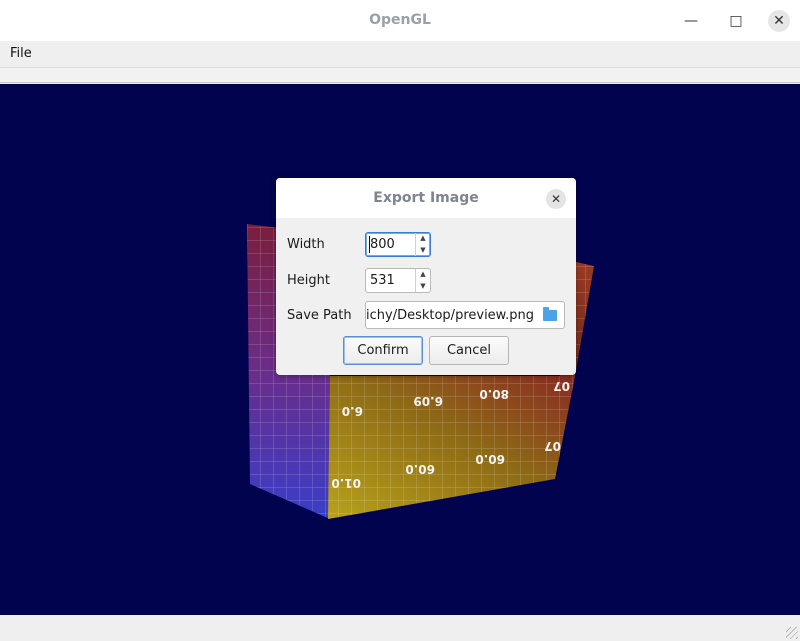 The image size is (800, 641). Describe the element at coordinates (398, 280) in the screenshot. I see `height-spinbox: 531 ▲ ▼` at that location.